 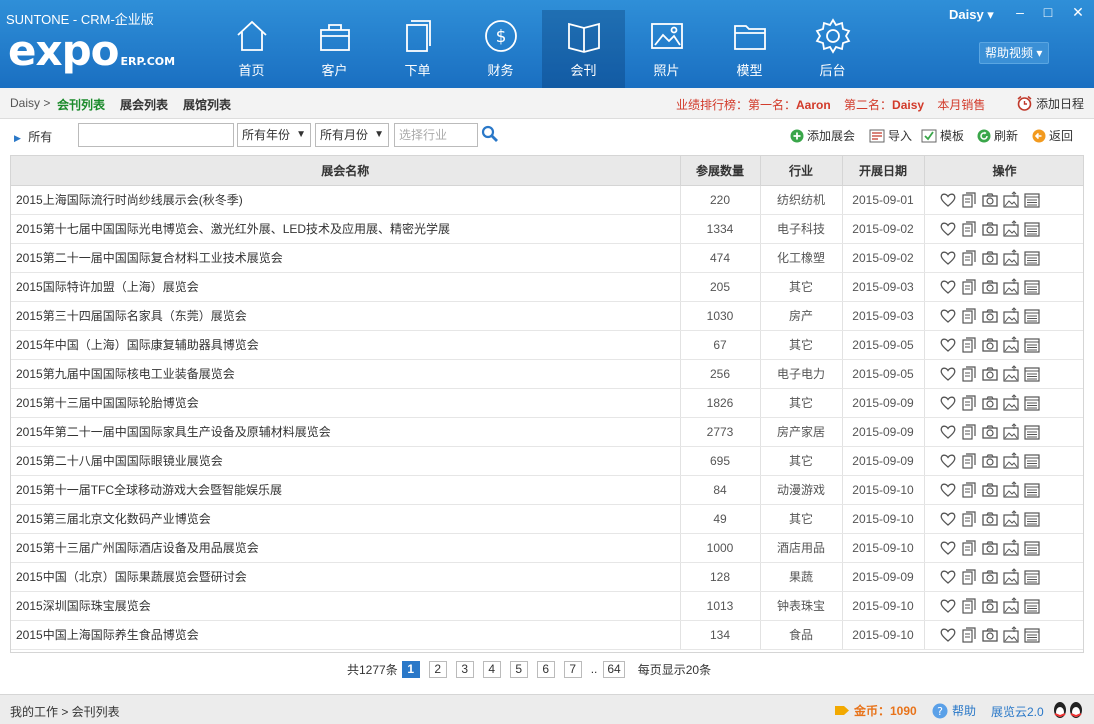 What do you see at coordinates (274, 135) in the screenshot?
I see `year-select: 所有年份 ▼` at bounding box center [274, 135].